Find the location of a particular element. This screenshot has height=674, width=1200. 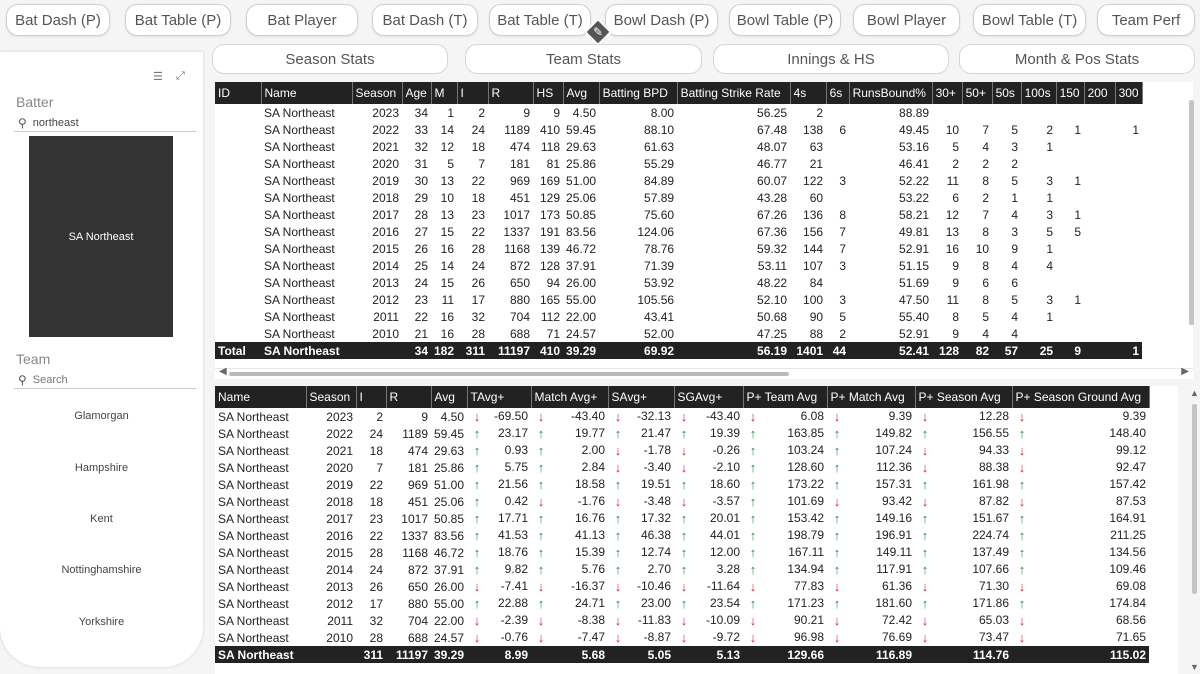

table-cell: ↑ 156.55 is located at coordinates (964, 433).